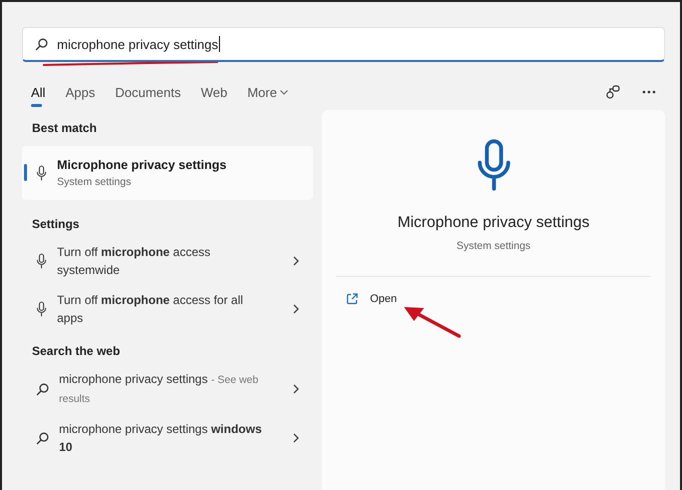 This screenshot has height=490, width=682. What do you see at coordinates (267, 92) in the screenshot?
I see `filter-tab: More` at bounding box center [267, 92].